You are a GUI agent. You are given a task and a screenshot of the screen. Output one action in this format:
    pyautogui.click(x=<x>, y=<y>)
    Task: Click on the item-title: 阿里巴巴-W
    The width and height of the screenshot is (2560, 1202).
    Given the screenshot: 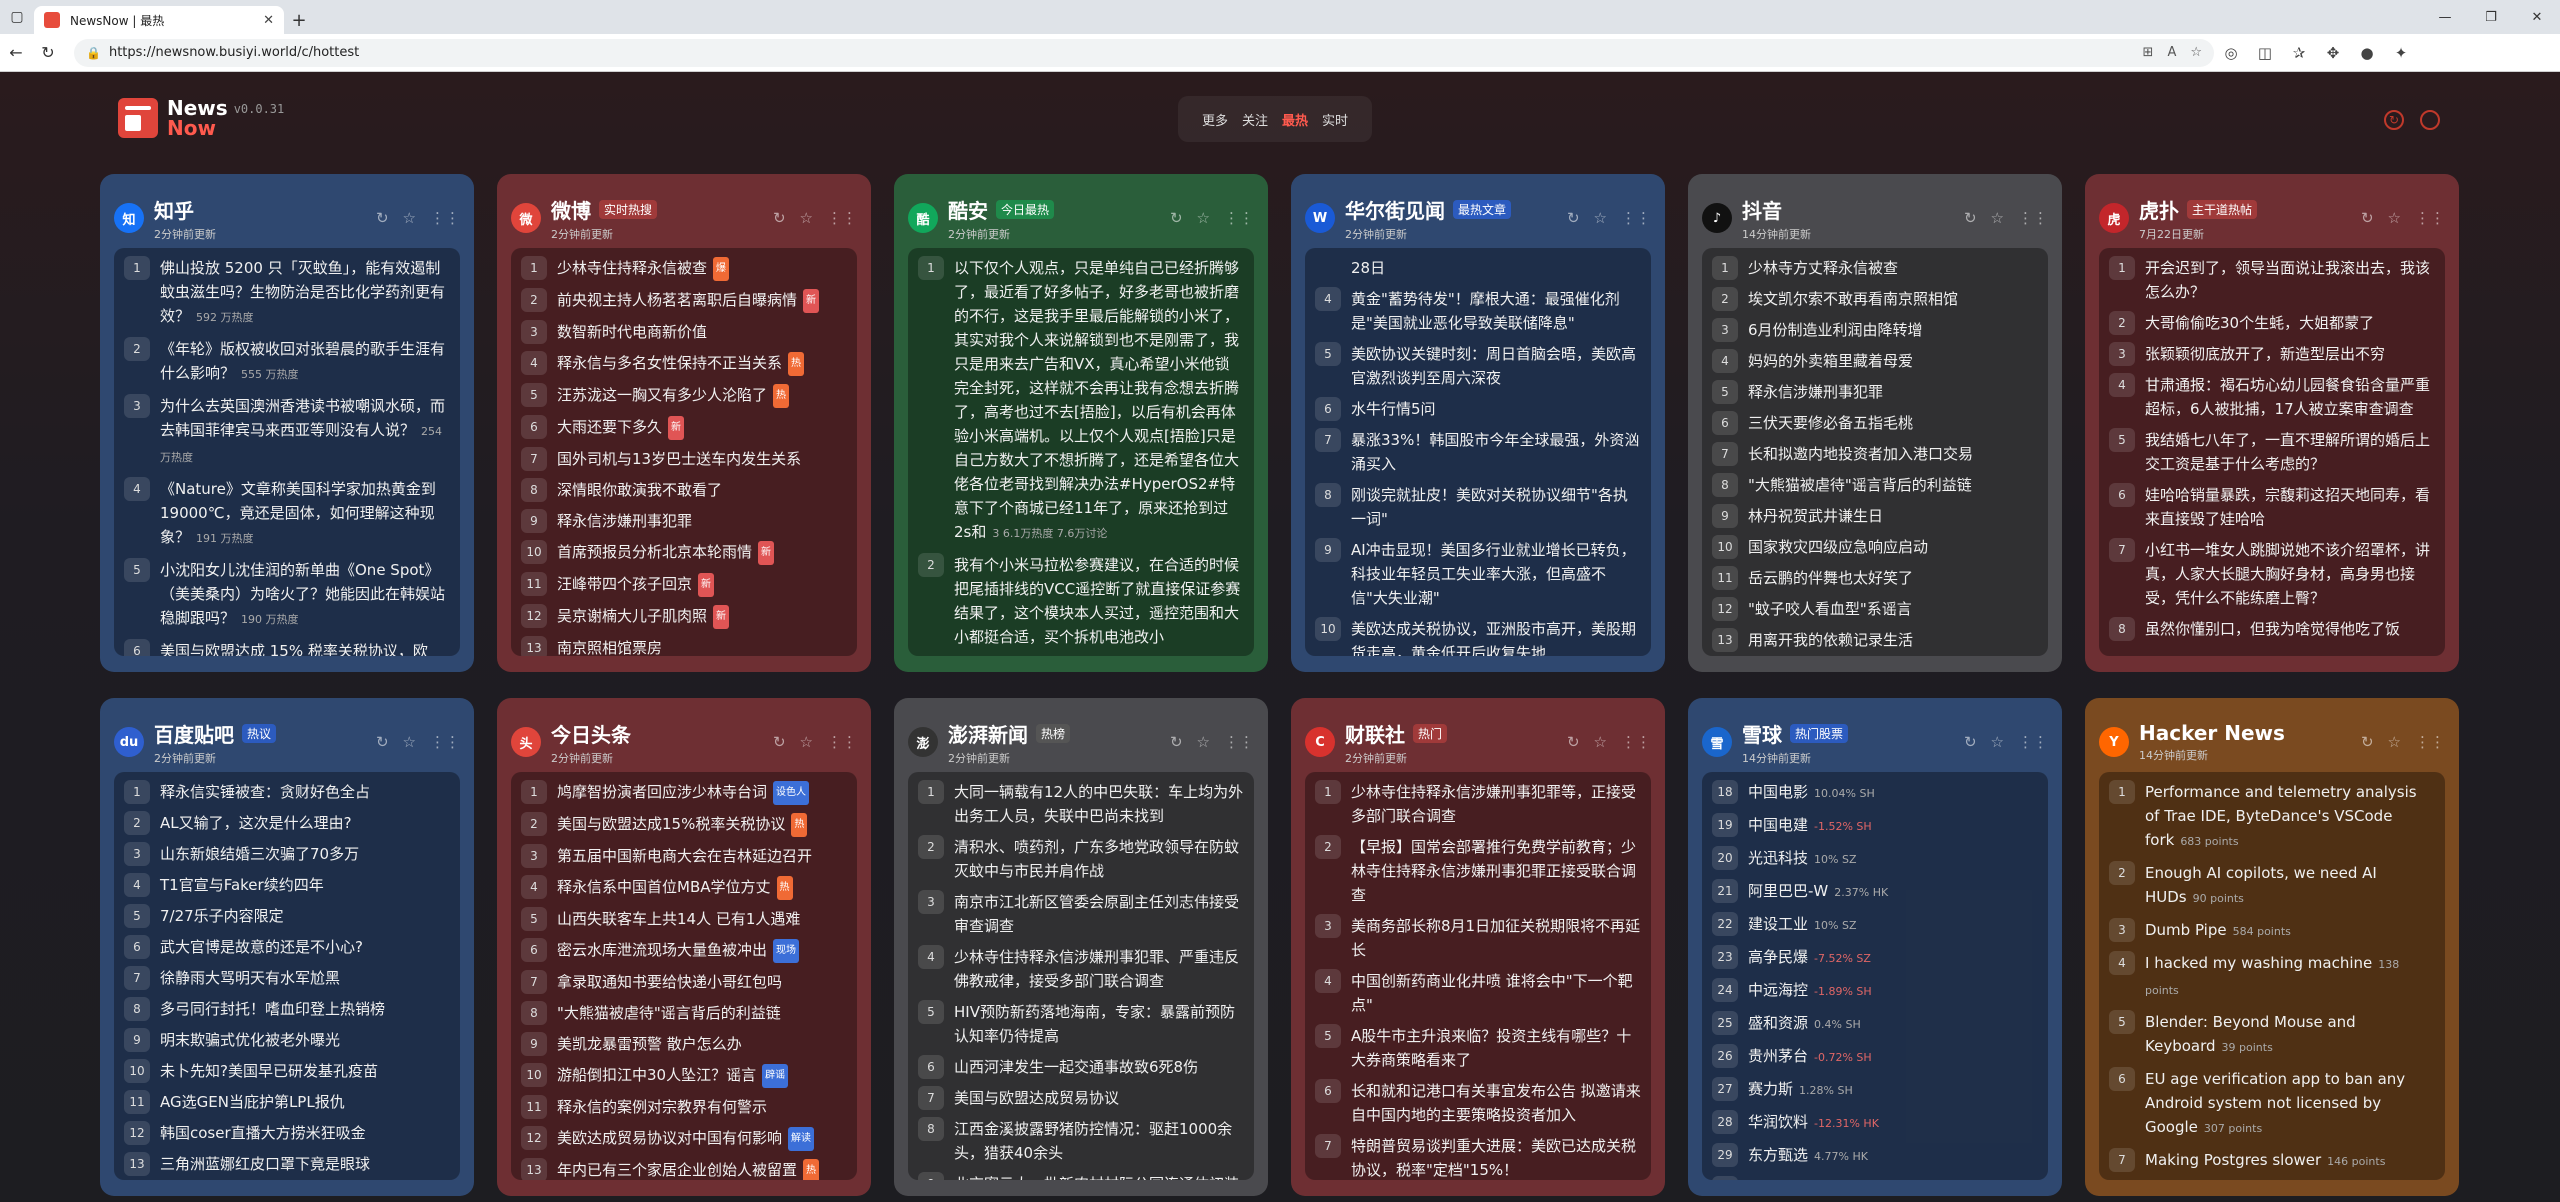 What is the action you would take?
    pyautogui.click(x=1788, y=891)
    